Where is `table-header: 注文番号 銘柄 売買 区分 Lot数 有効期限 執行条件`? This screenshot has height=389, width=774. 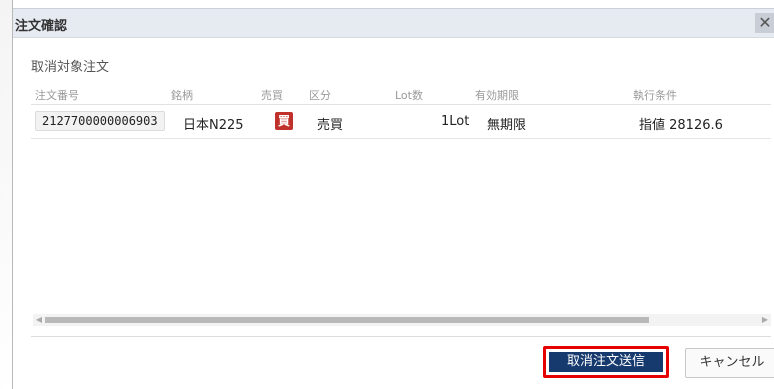
table-header: 注文番号 銘柄 売買 区分 Lot数 有効期限 執行条件 is located at coordinates (401, 93).